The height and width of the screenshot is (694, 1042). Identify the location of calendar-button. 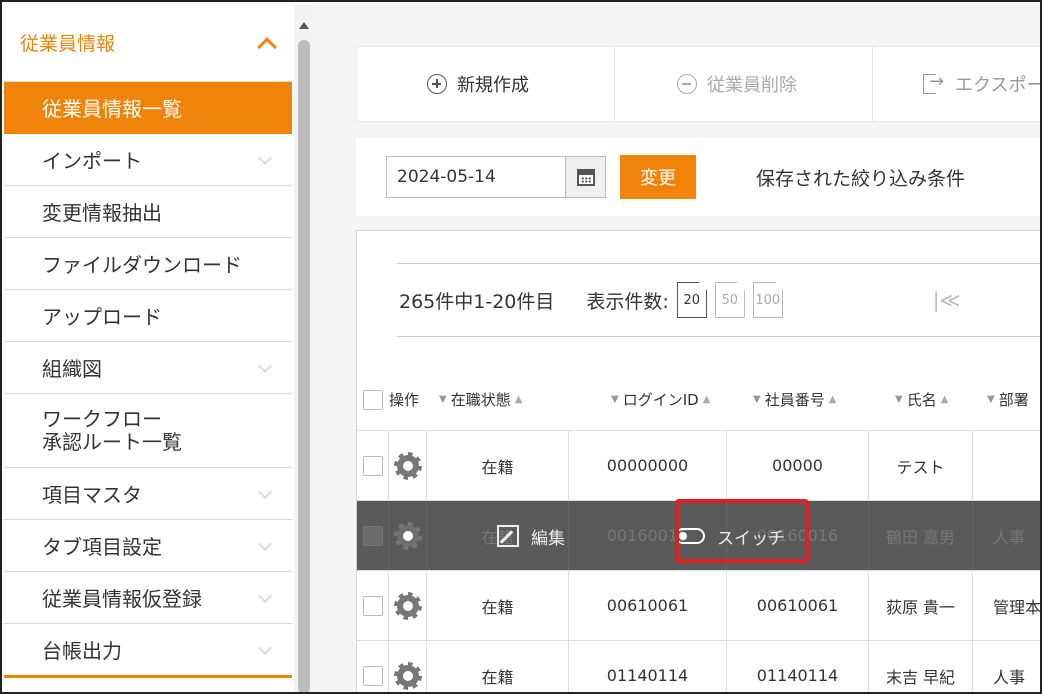
(586, 177).